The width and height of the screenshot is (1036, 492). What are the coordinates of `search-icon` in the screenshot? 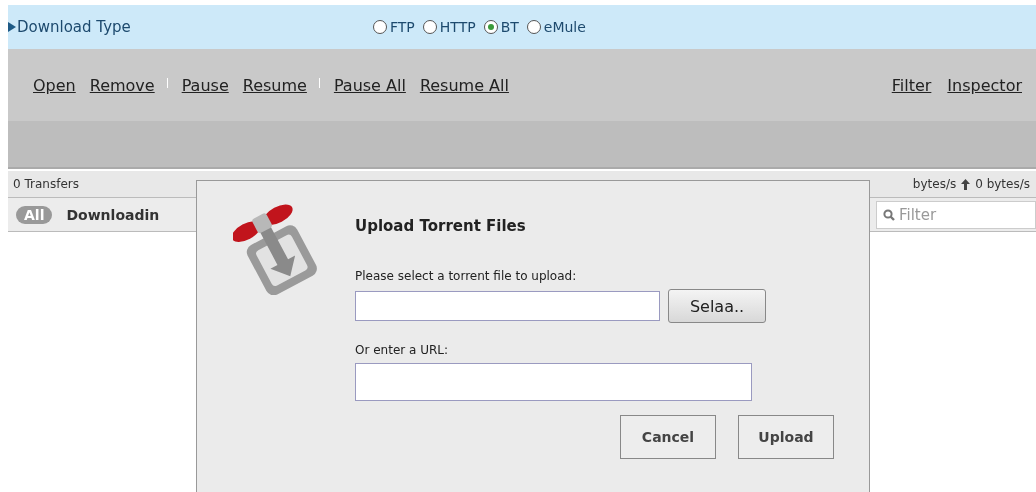 It's located at (889, 214).